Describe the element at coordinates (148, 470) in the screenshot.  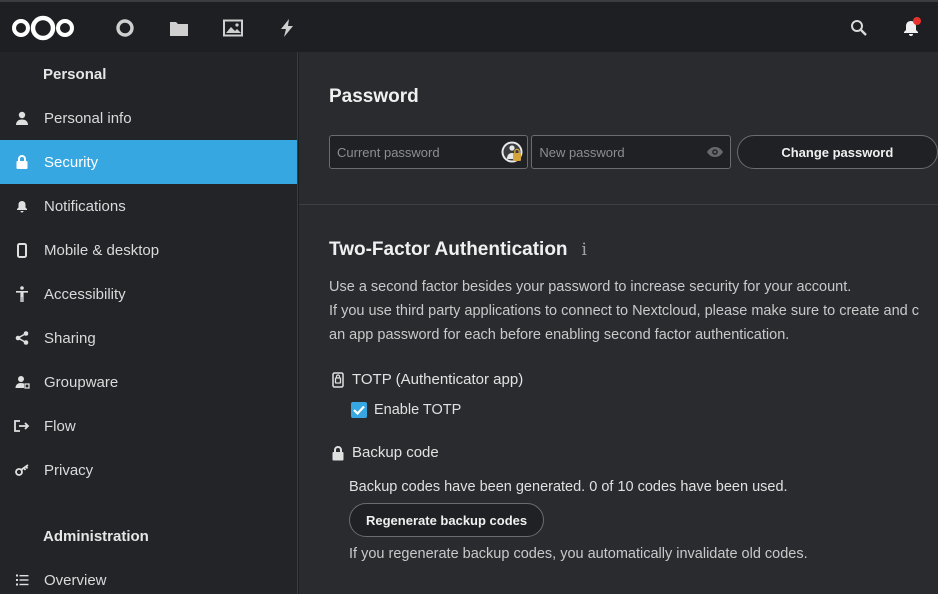
I see `sidebar-item-privacy: Privacy` at that location.